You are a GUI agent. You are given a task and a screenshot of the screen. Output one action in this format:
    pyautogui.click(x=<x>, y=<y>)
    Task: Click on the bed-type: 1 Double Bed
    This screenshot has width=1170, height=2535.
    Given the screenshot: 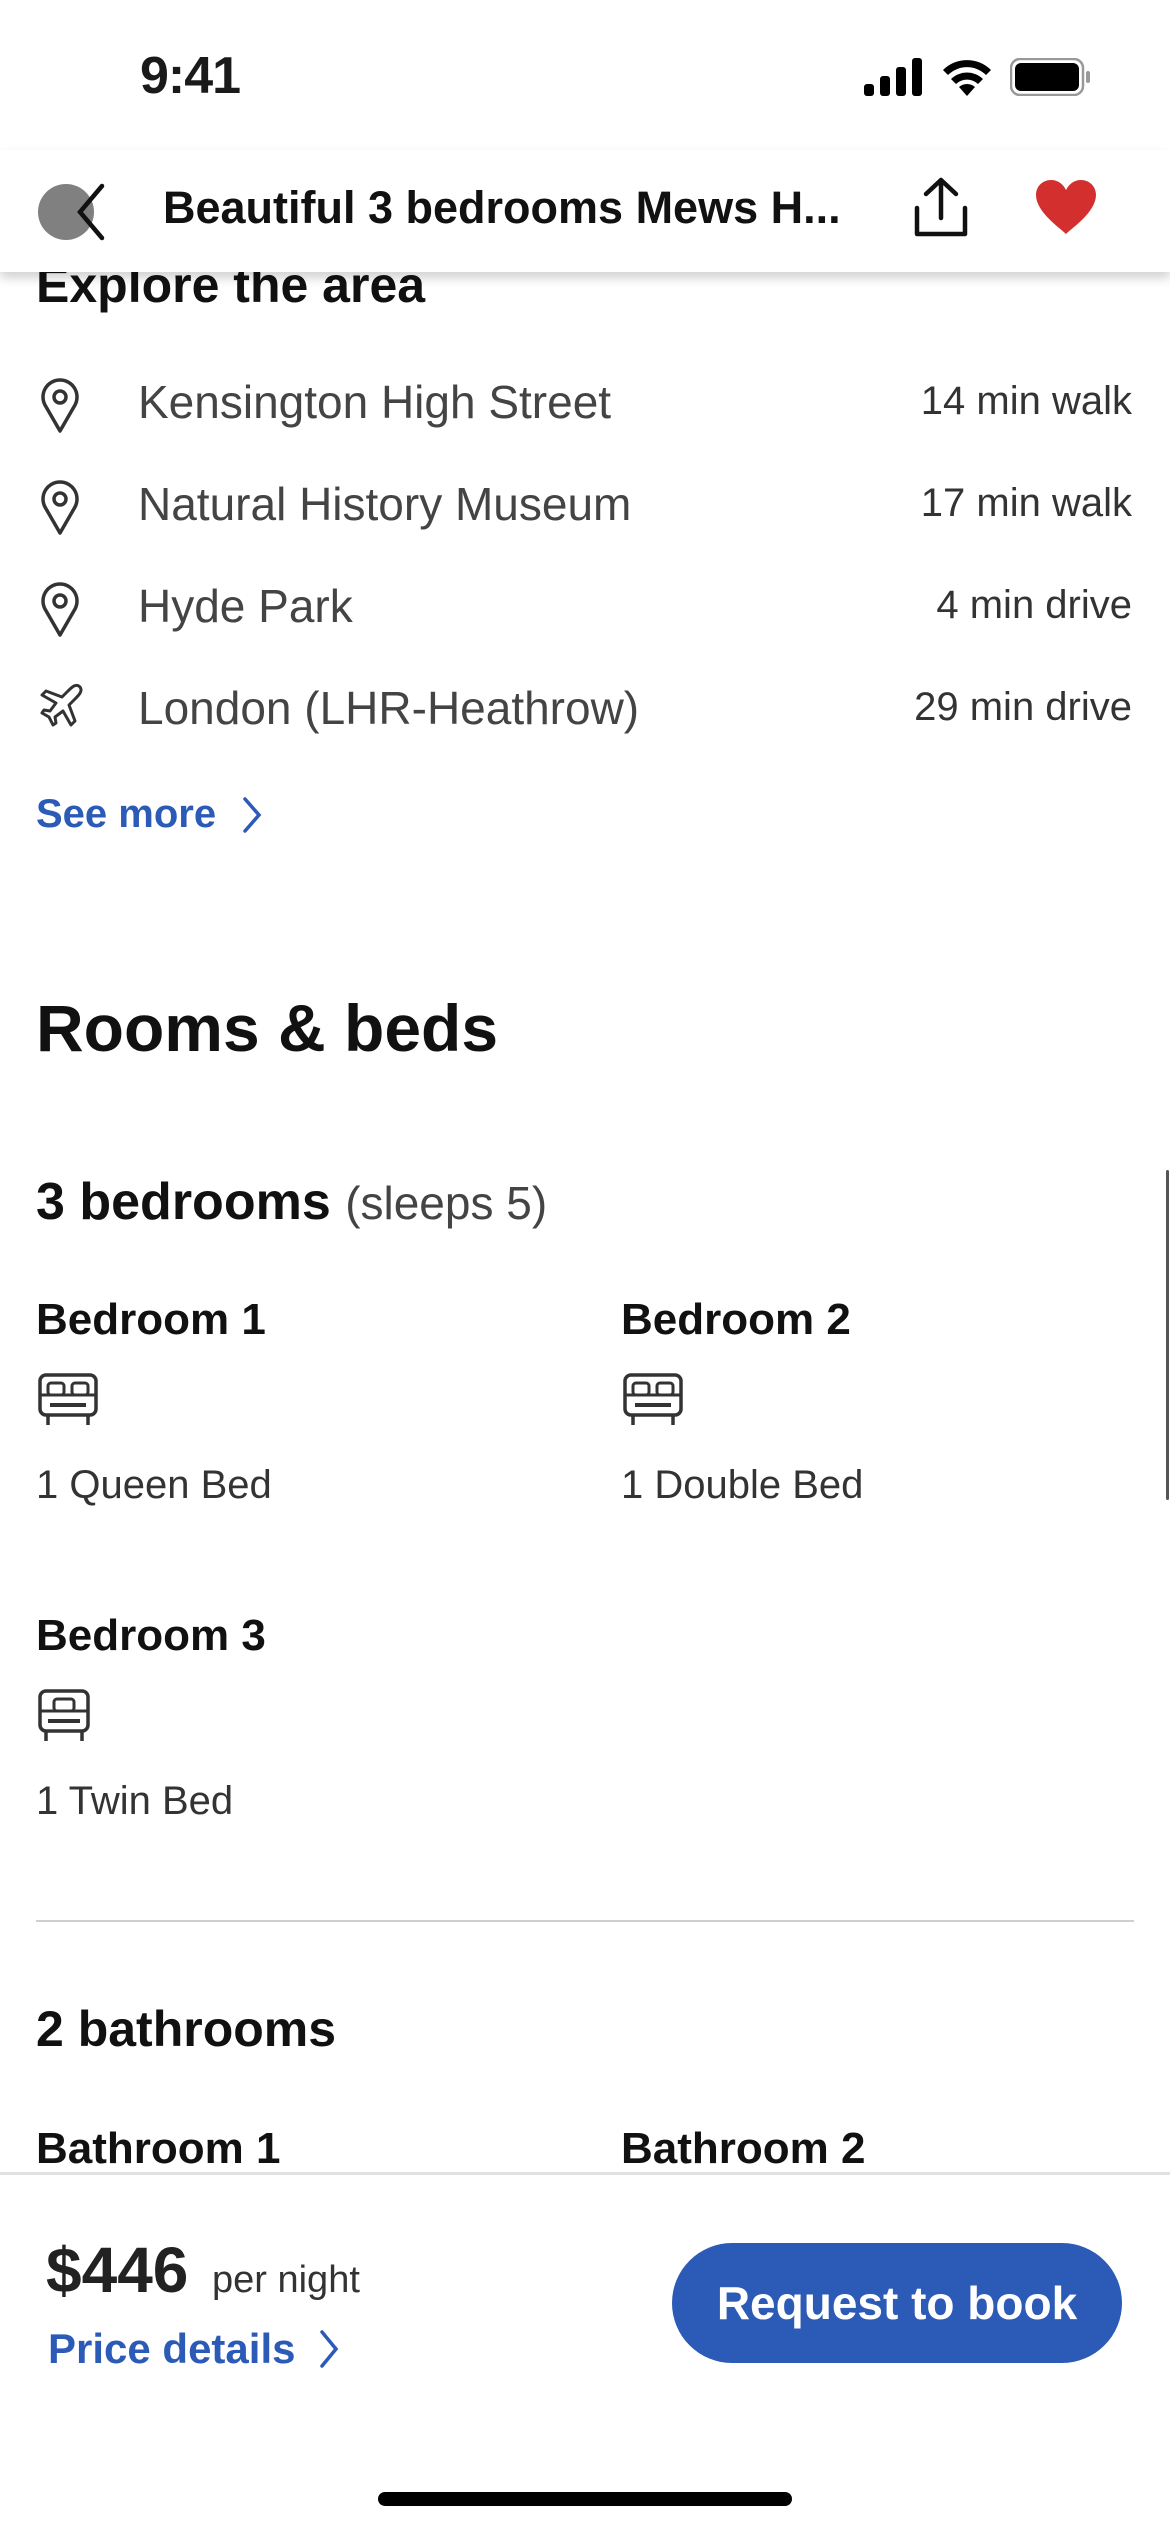 What is the action you would take?
    pyautogui.click(x=742, y=1485)
    